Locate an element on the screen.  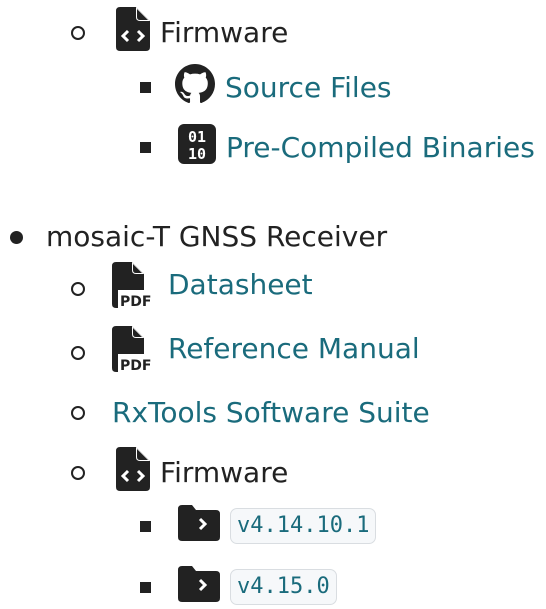
binaries-link: Pre-Compiled Binaries is located at coordinates (380, 147).